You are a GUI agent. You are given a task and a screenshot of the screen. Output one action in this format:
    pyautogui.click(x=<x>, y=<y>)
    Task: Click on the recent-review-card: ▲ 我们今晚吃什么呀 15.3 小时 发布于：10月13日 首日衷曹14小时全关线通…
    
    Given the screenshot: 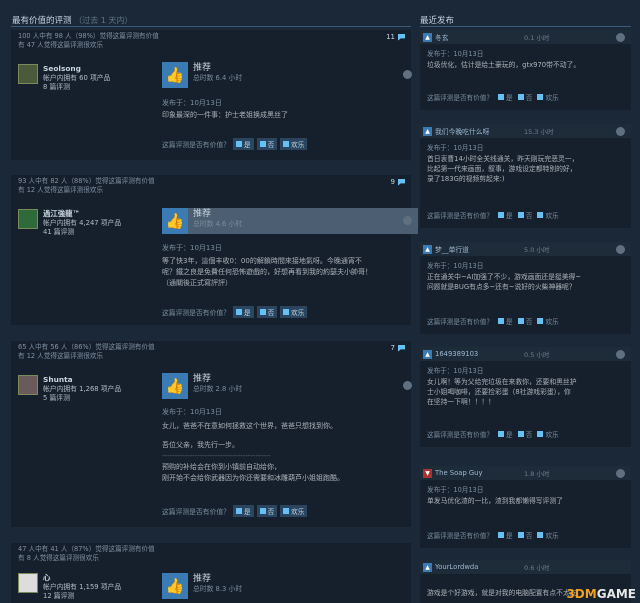 What is the action you would take?
    pyautogui.click(x=525, y=176)
    